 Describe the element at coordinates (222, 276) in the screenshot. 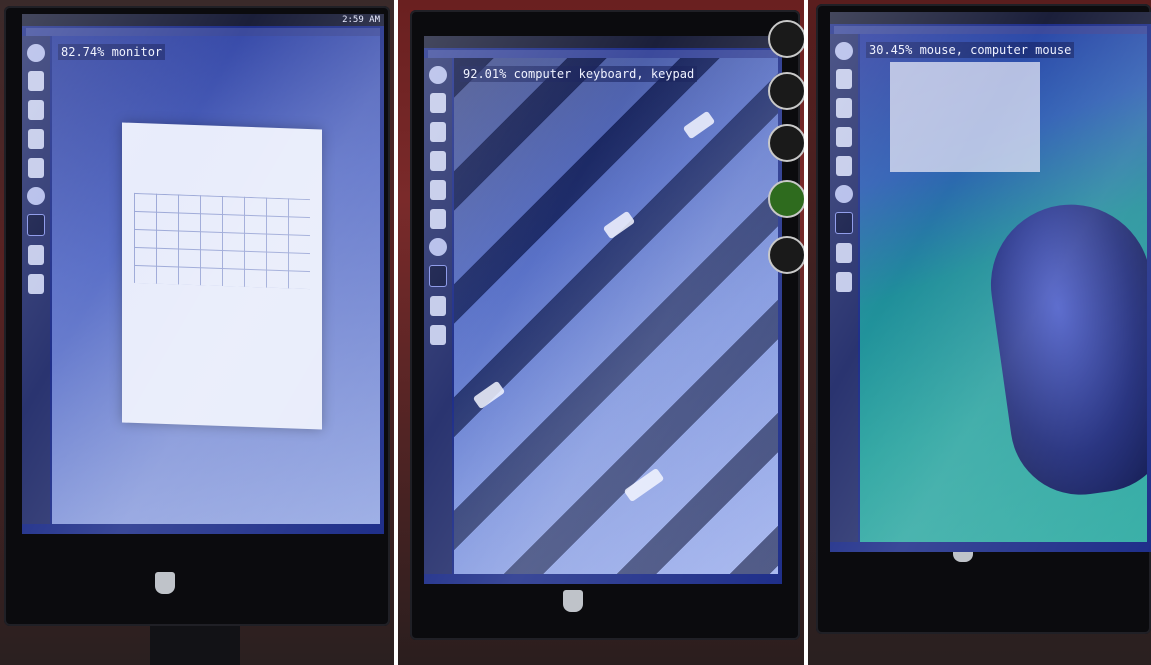

I see `viewed-document` at that location.